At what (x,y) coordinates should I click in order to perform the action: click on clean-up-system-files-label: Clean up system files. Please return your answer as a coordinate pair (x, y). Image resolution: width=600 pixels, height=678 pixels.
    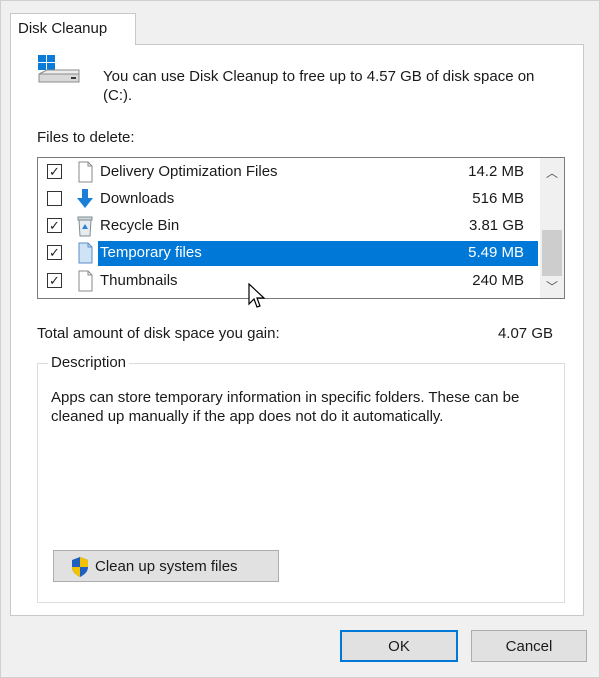
    Looking at the image, I should click on (166, 566).